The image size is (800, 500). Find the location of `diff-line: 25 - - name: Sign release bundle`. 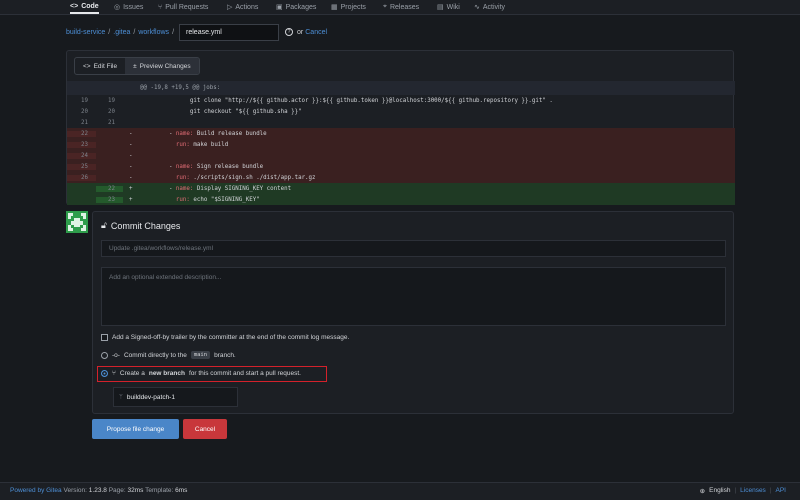

diff-line: 25 - - name: Sign release bundle is located at coordinates (401, 166).